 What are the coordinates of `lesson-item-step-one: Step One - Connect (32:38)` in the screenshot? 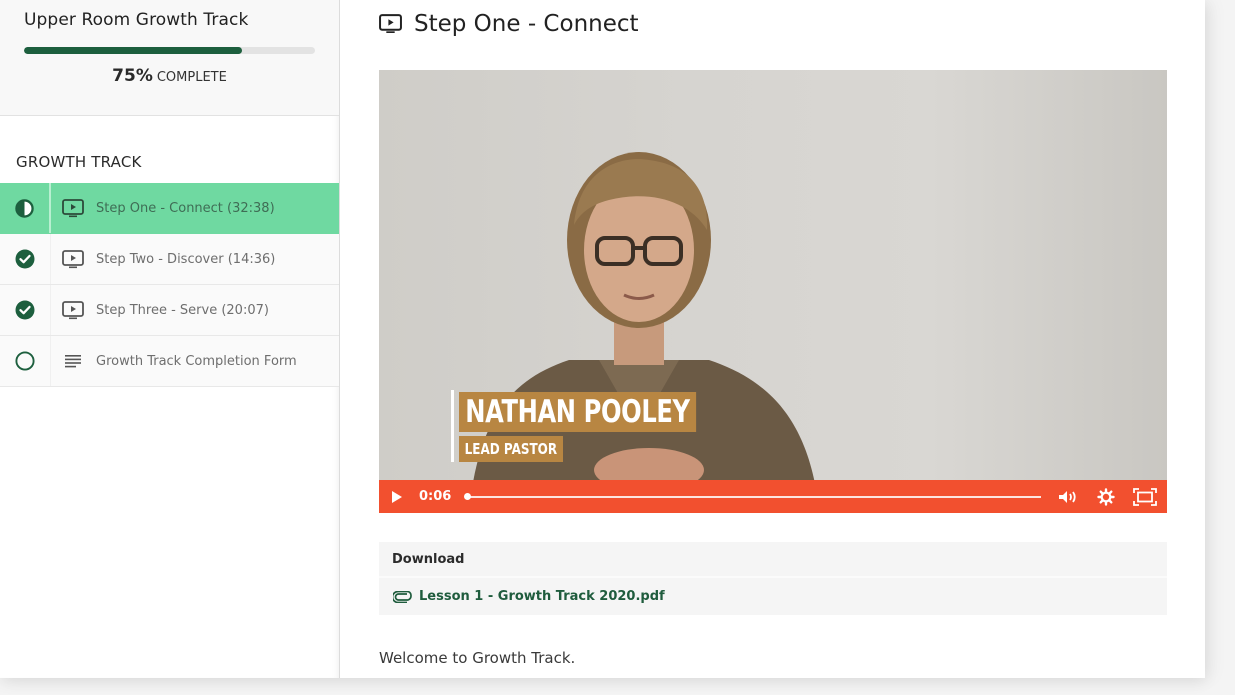 It's located at (169, 208).